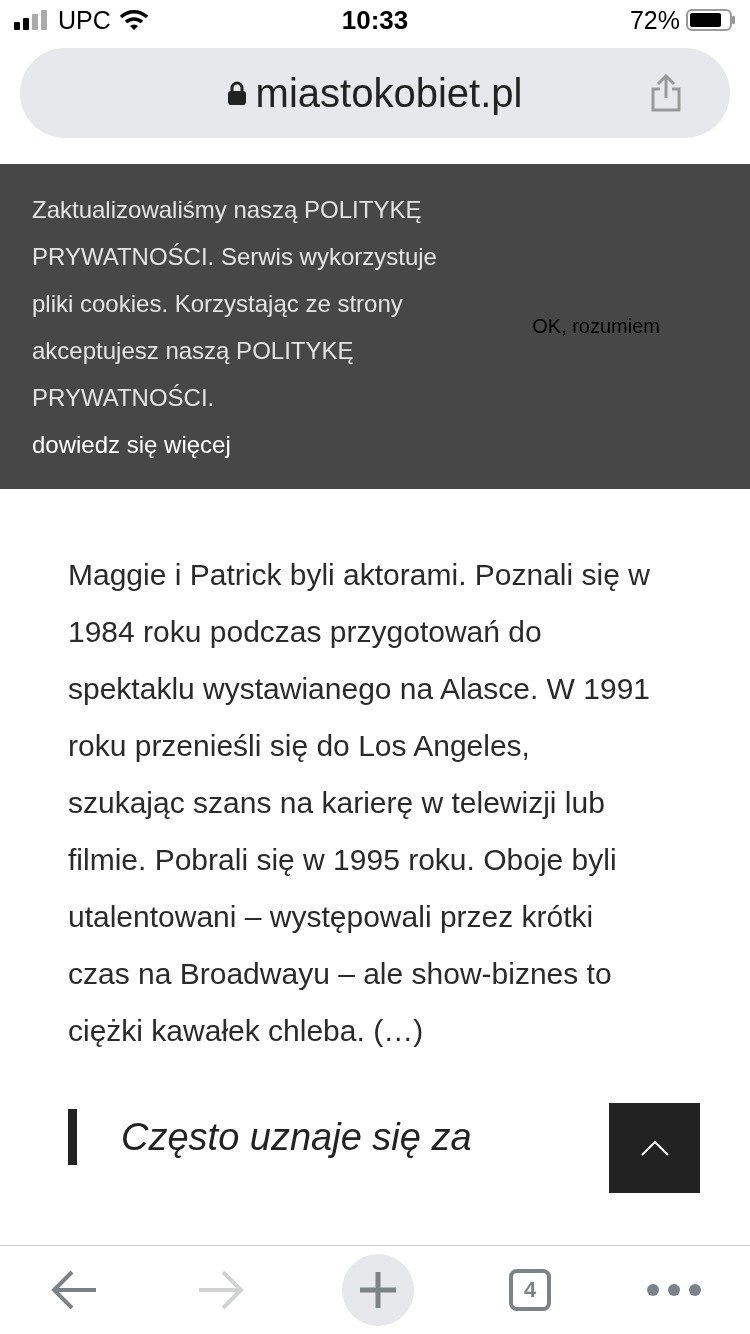 Image resolution: width=750 pixels, height=1334 pixels. I want to click on carrier-name: UPC, so click(84, 20).